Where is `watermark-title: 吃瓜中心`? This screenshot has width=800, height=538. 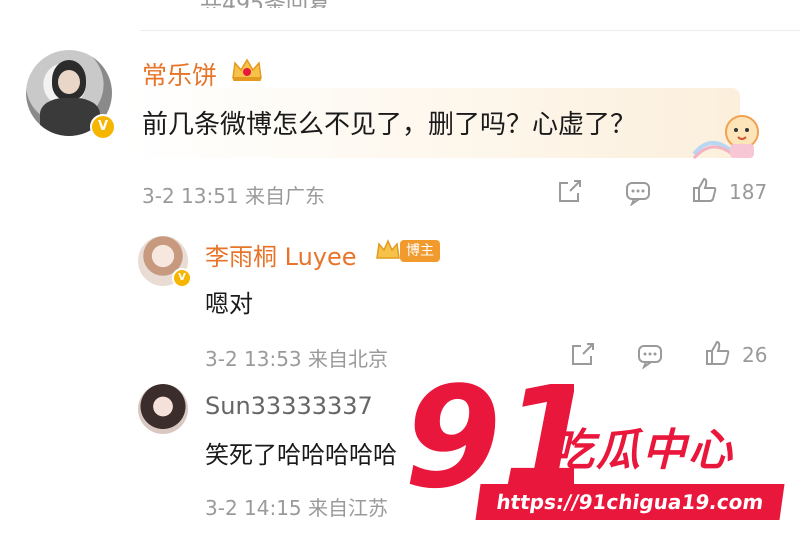
watermark-title: 吃瓜中心 is located at coordinates (642, 450).